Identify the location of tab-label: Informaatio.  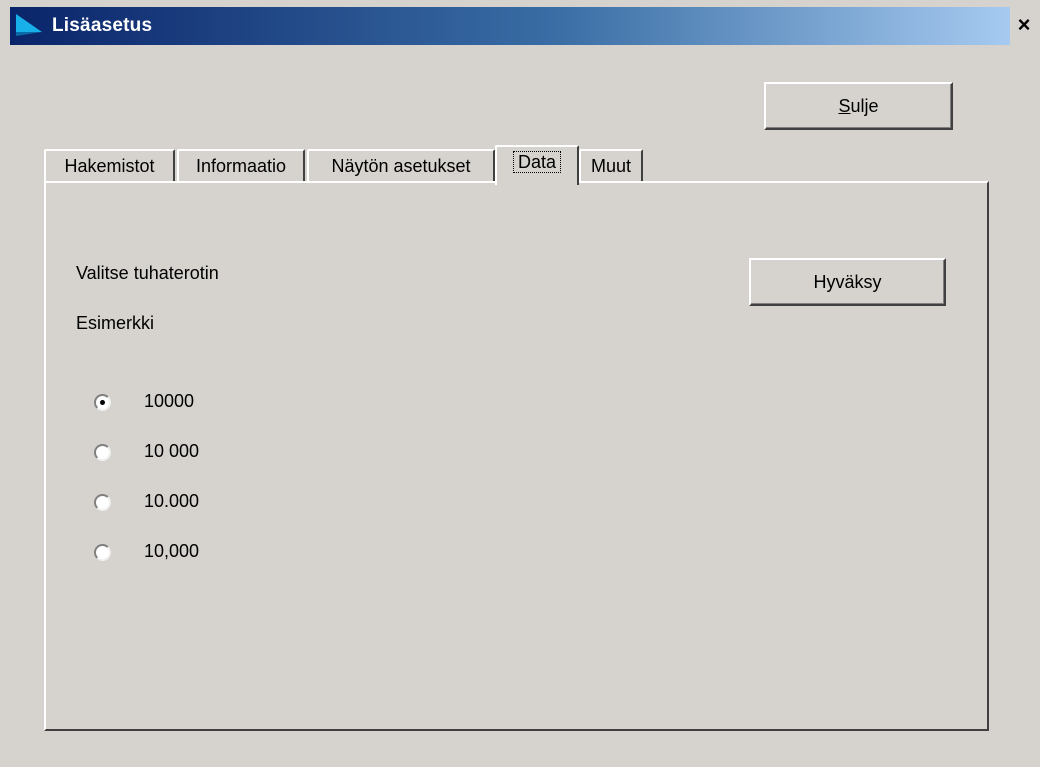
(241, 166).